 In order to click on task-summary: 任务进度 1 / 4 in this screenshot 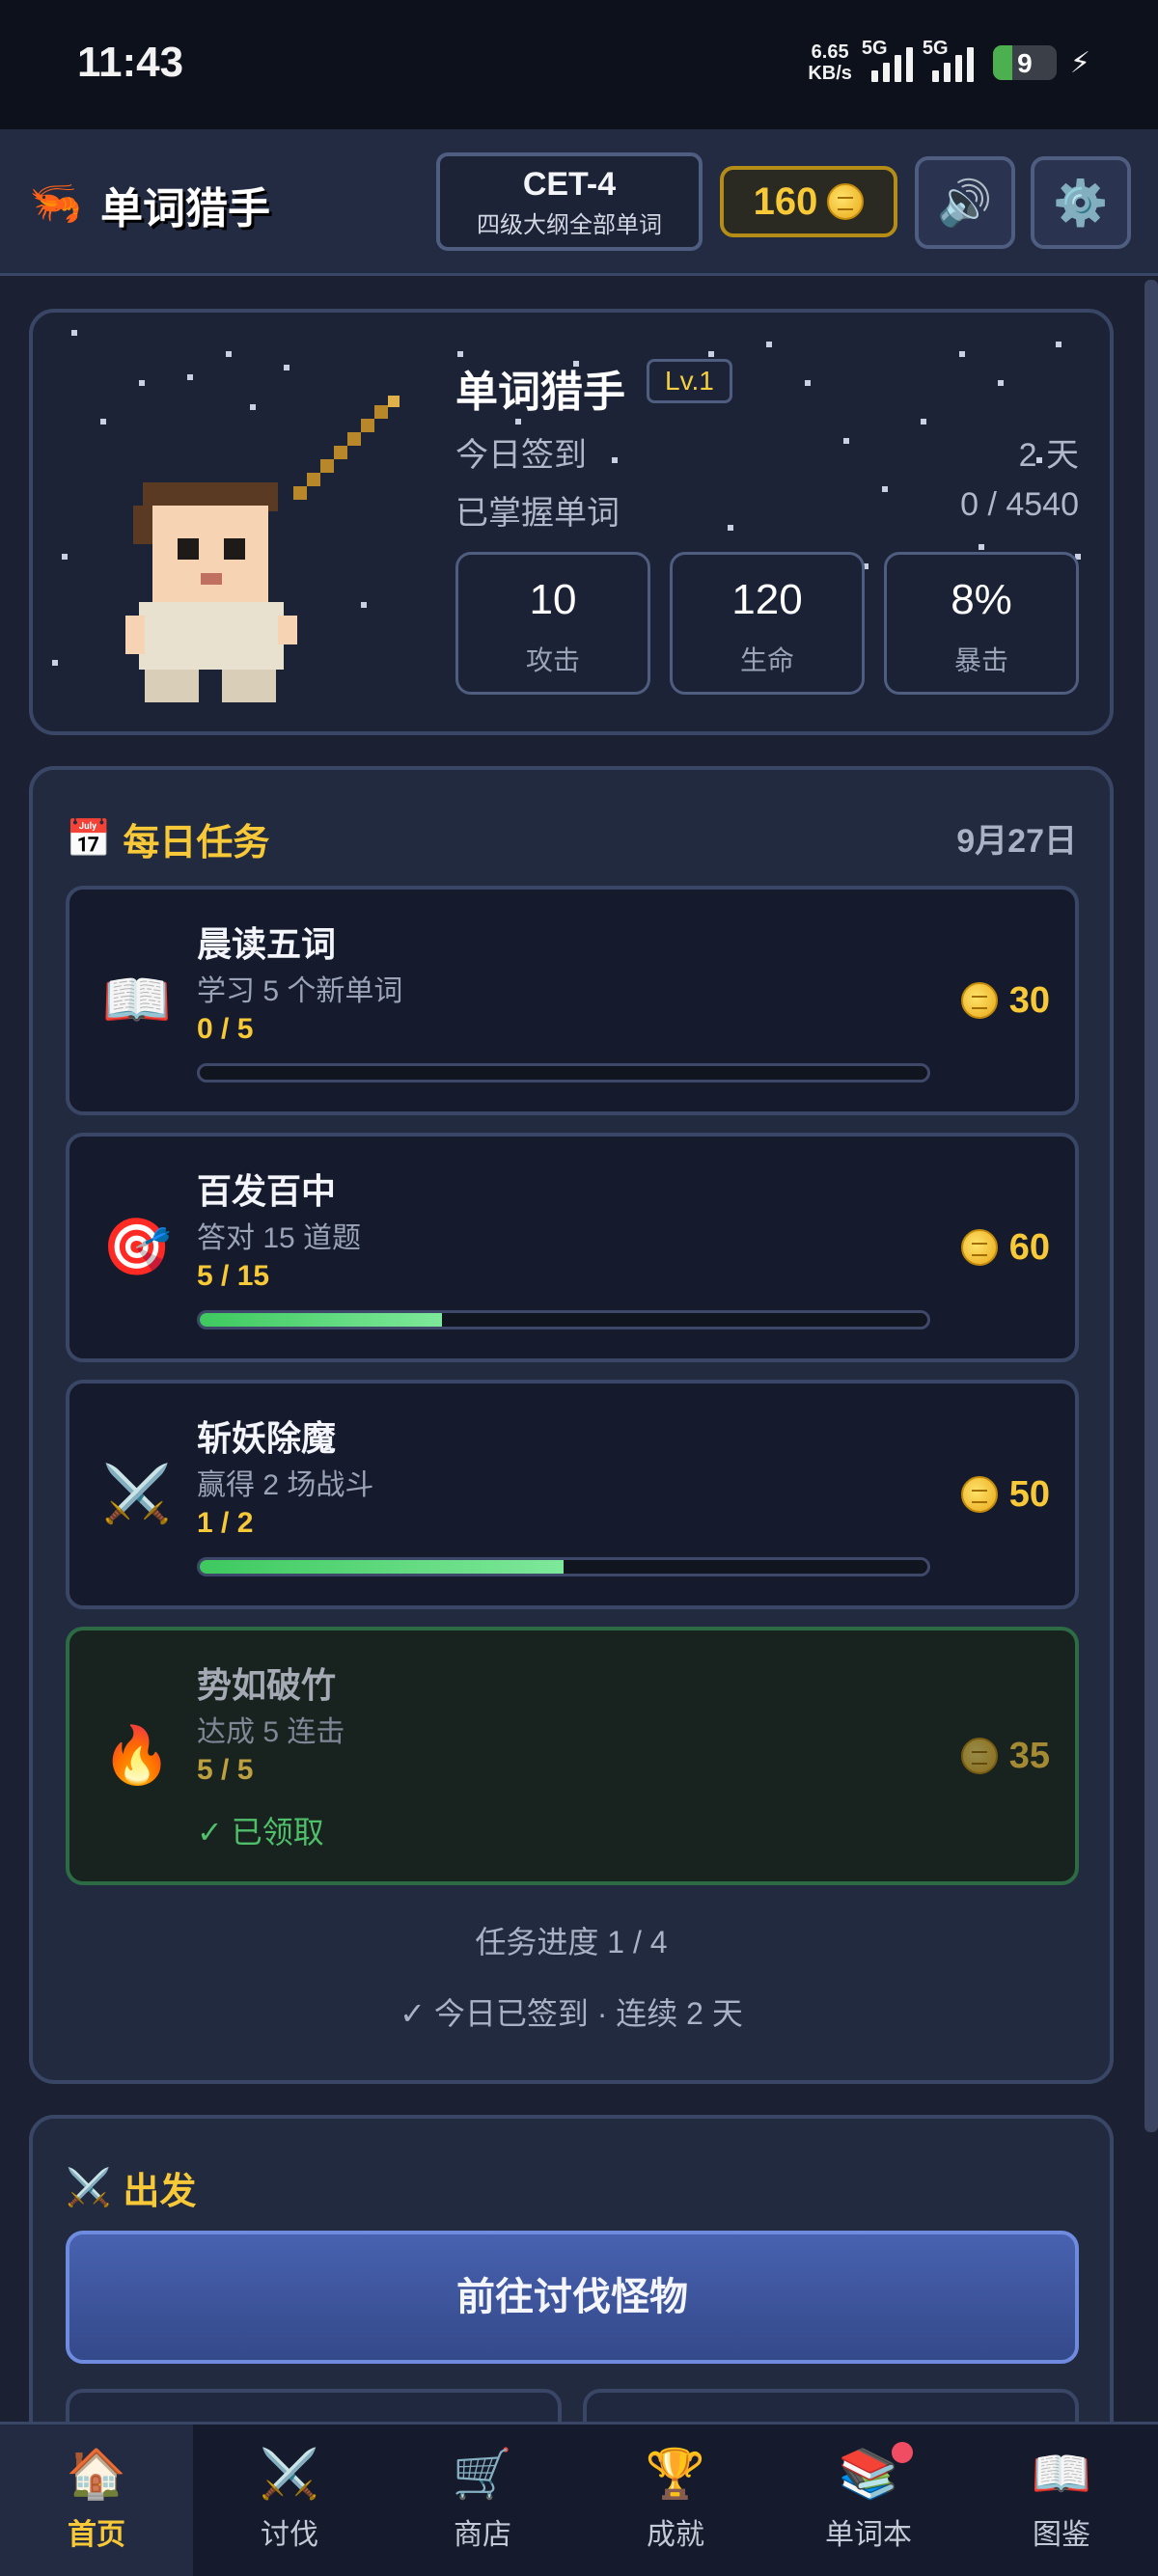, I will do `click(571, 1942)`.